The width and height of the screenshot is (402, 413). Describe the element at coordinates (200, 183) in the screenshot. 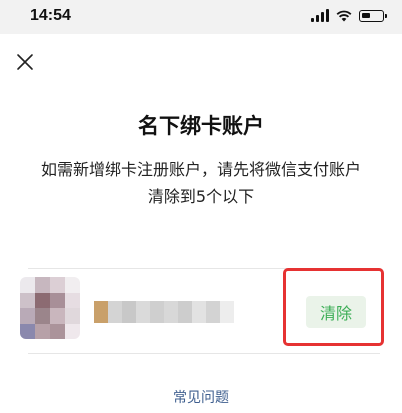

I see `description-text: 如需新增绑卡注册账户，请先将微信支付账户清除到5个以下` at that location.